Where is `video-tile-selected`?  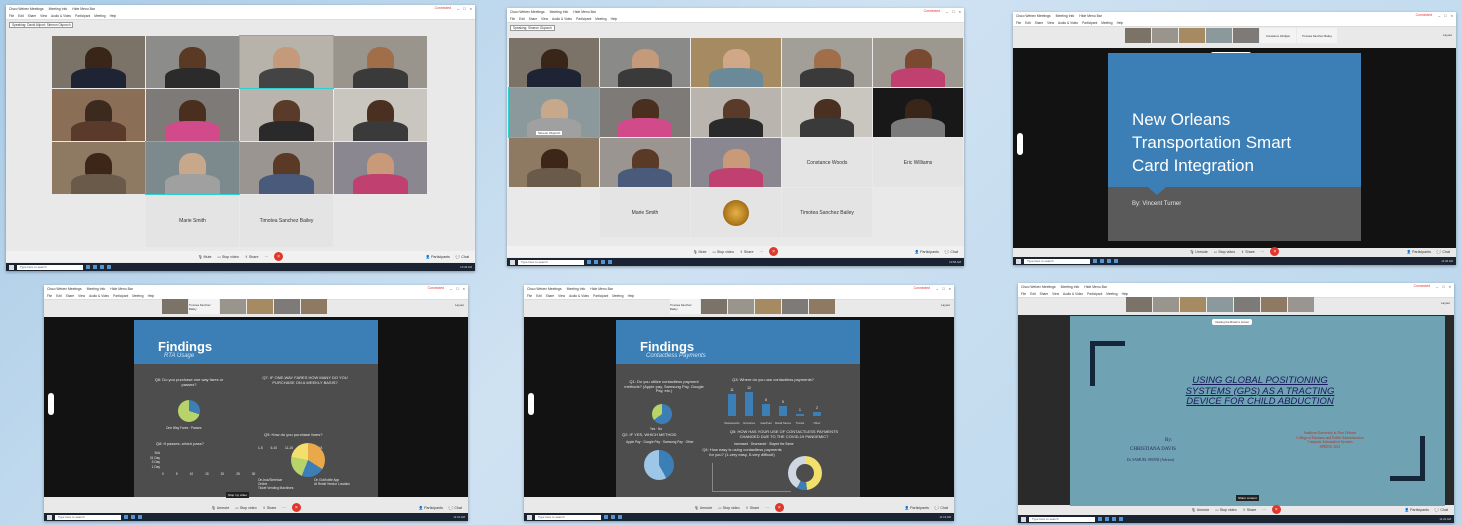 video-tile-selected is located at coordinates (286, 62).